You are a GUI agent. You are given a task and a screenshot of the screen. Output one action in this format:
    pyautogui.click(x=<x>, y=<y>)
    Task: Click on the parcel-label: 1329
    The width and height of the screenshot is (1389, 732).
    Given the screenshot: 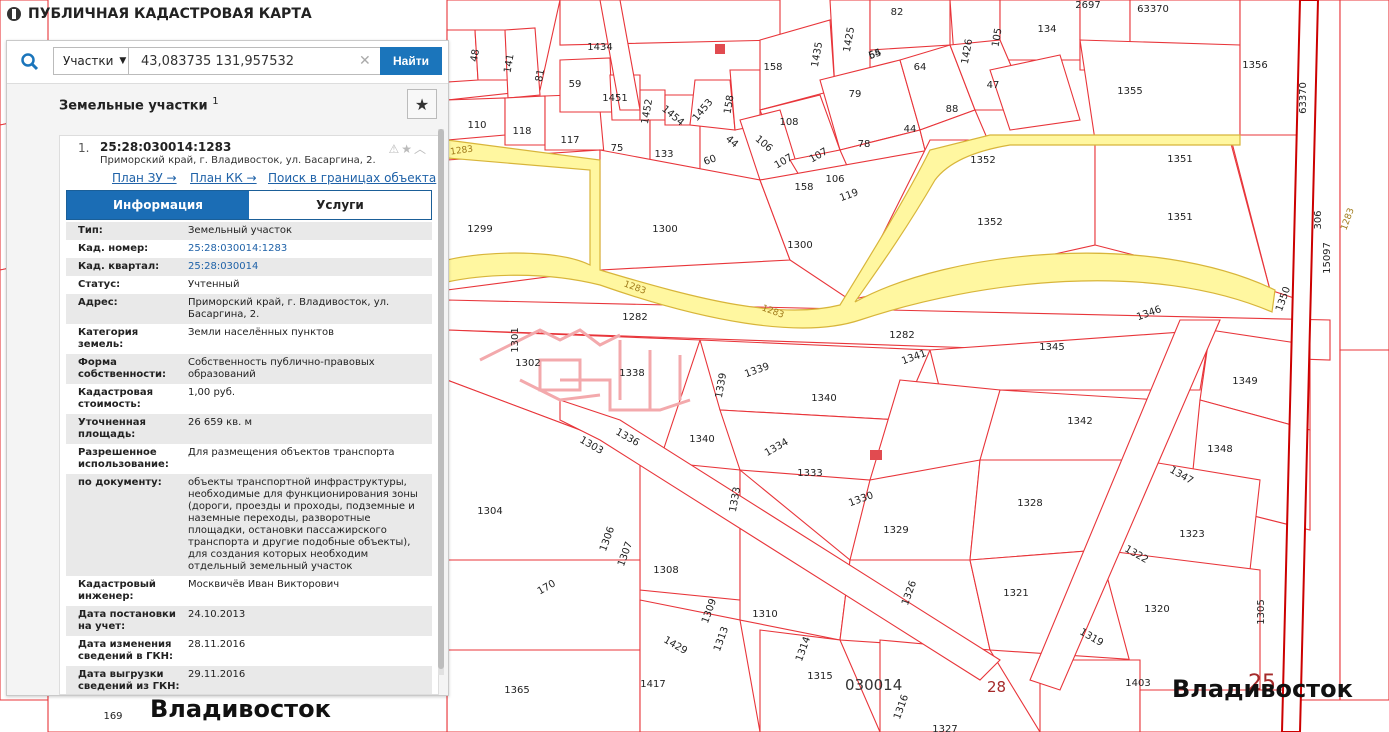 What is the action you would take?
    pyautogui.click(x=895, y=530)
    